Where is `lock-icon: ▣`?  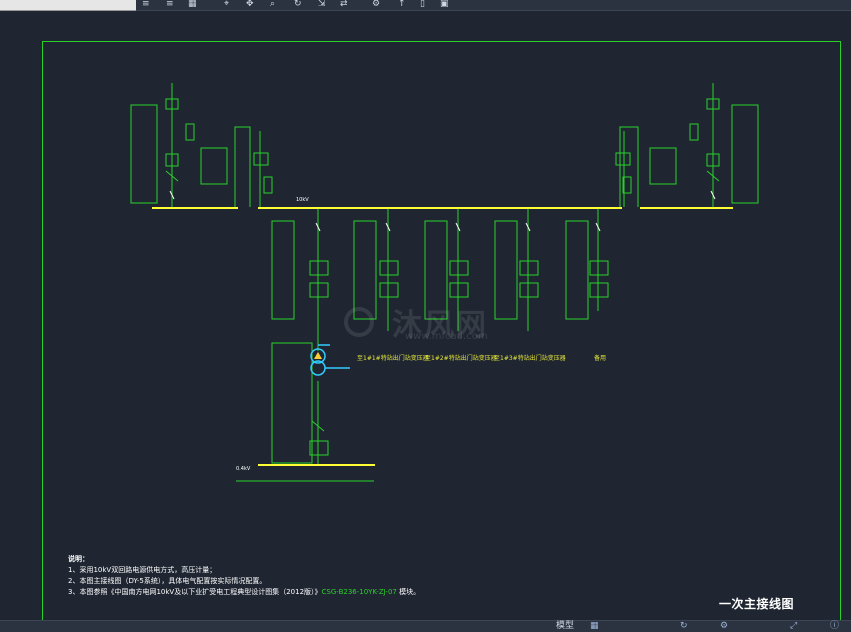
lock-icon: ▣ is located at coordinates (444, 4).